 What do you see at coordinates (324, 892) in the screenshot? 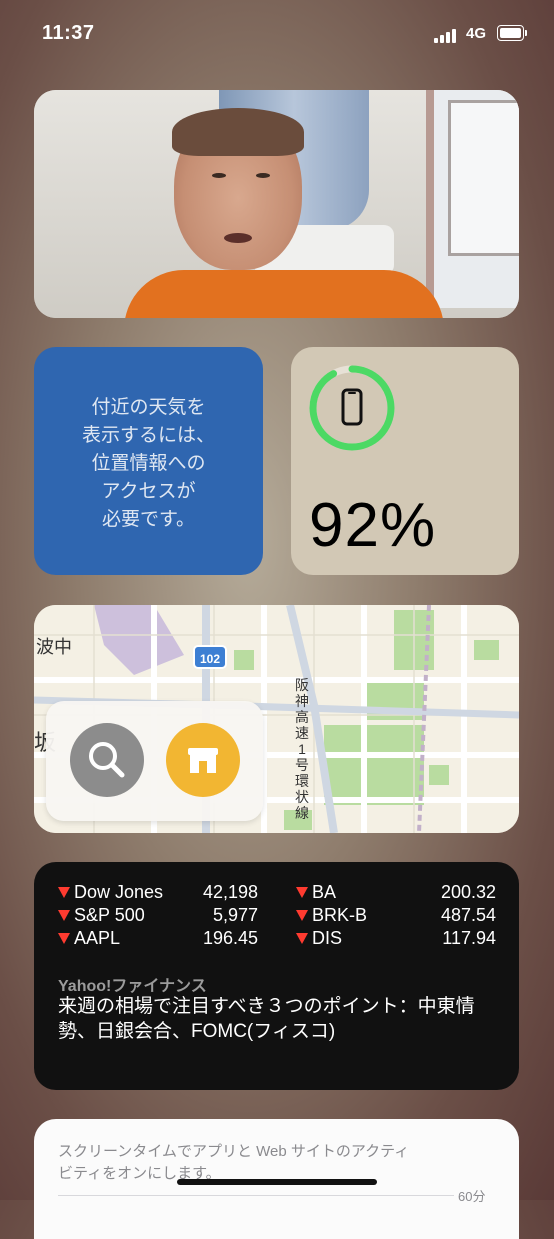
I see `stock-symbol: BA` at bounding box center [324, 892].